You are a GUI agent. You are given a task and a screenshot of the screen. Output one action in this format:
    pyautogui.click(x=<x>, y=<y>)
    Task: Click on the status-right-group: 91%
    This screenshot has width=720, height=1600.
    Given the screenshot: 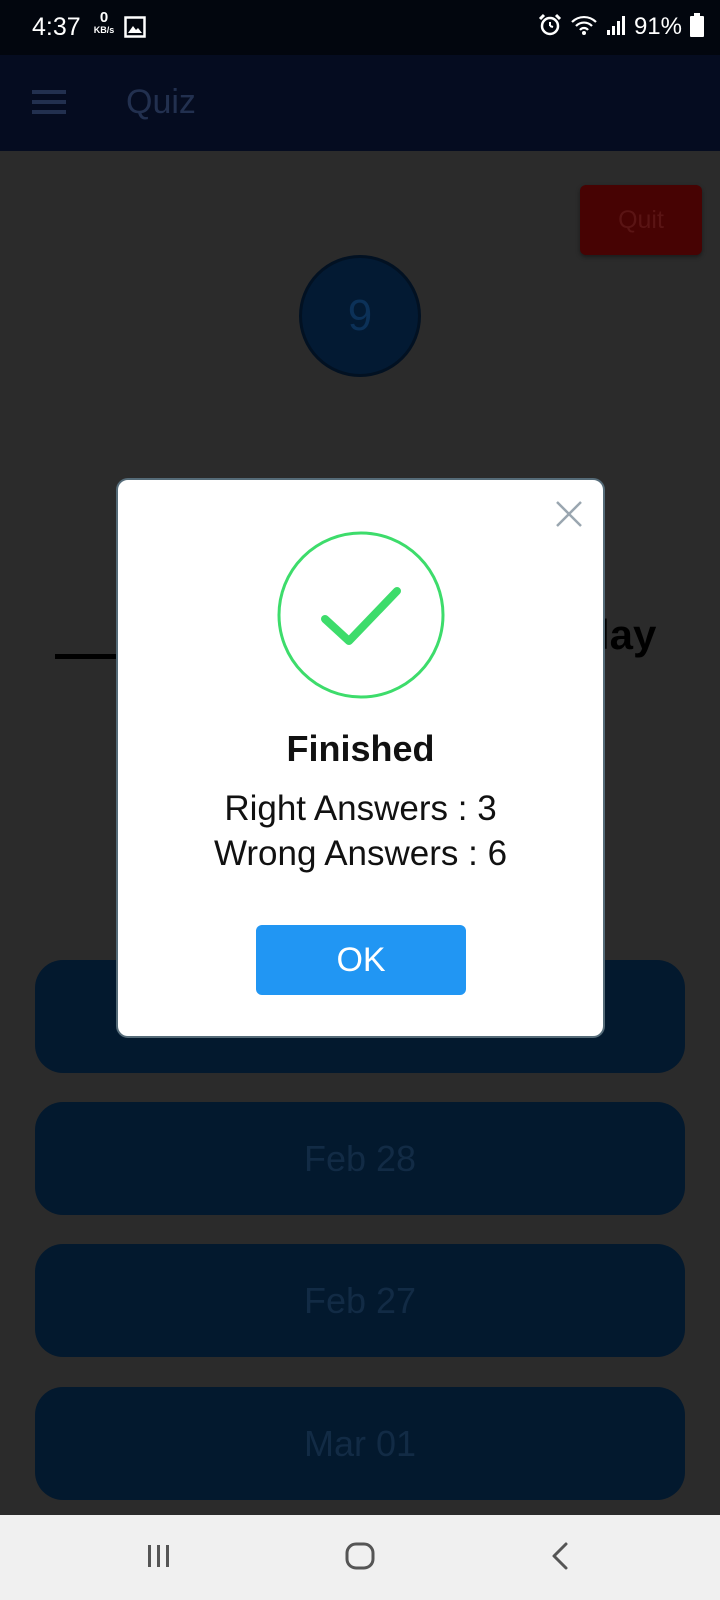 What is the action you would take?
    pyautogui.click(x=621, y=27)
    